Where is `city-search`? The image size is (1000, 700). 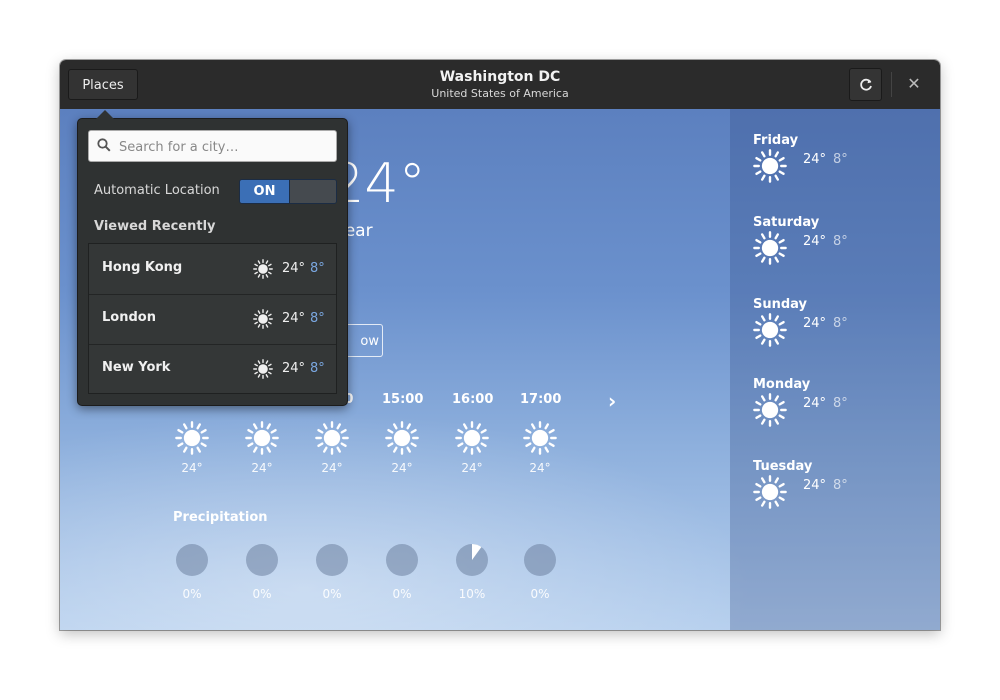 city-search is located at coordinates (212, 146).